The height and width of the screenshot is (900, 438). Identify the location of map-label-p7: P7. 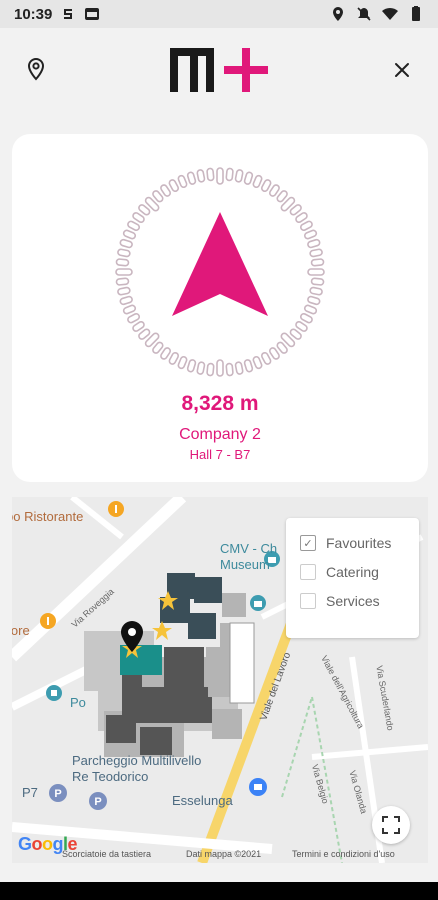
(30, 792).